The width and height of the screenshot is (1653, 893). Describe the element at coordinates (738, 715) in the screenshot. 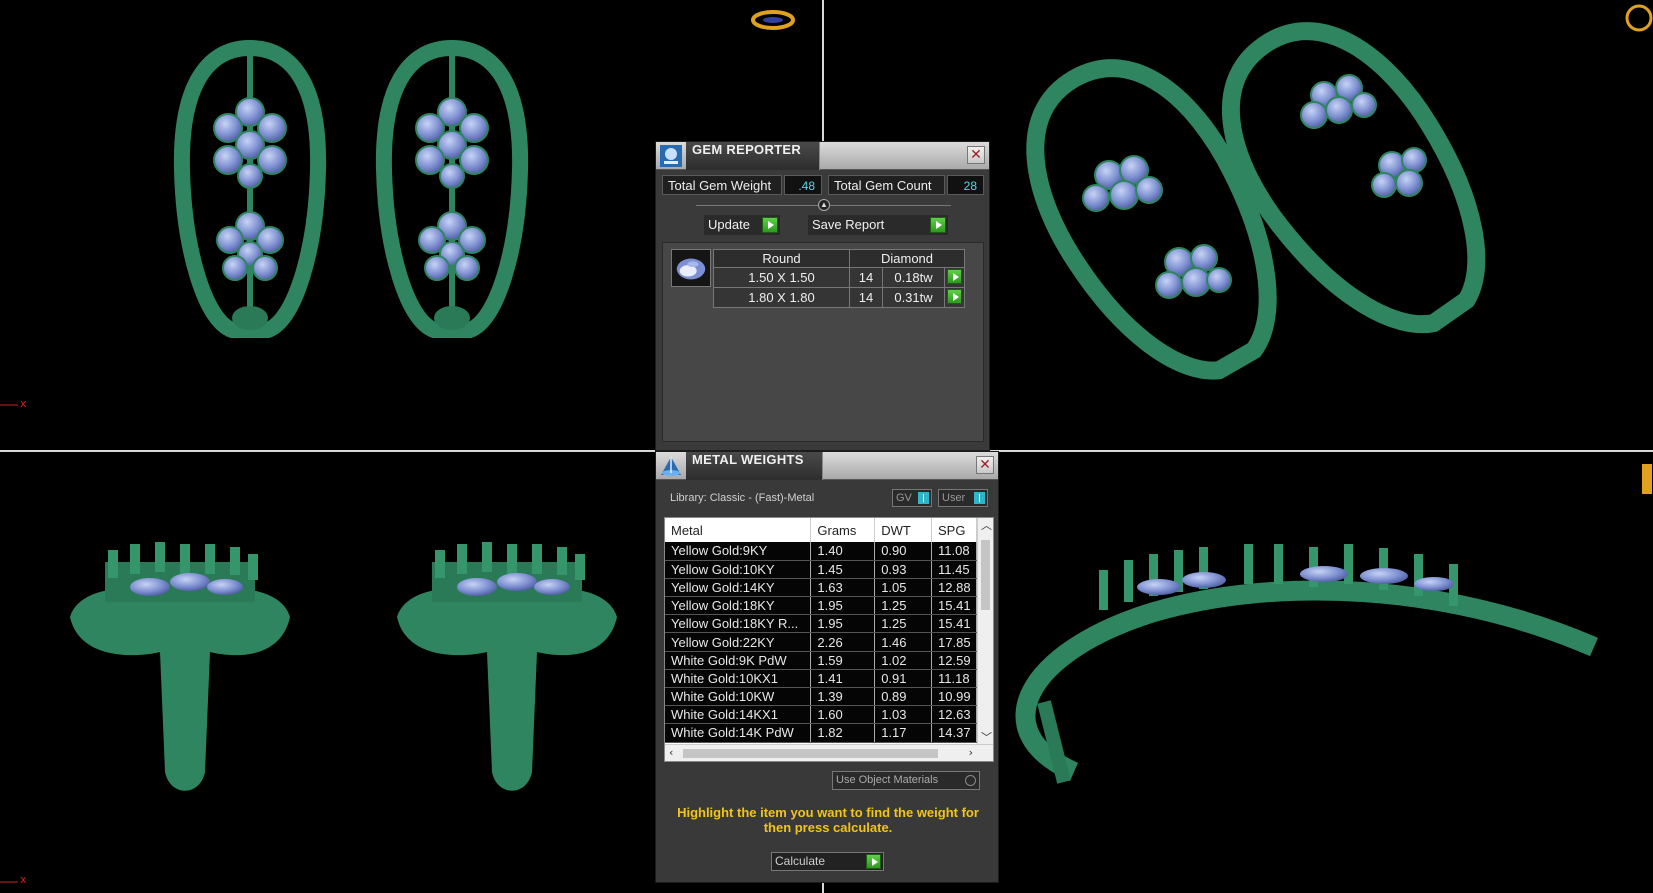

I see `metal-name: White Gold:14KX1` at that location.